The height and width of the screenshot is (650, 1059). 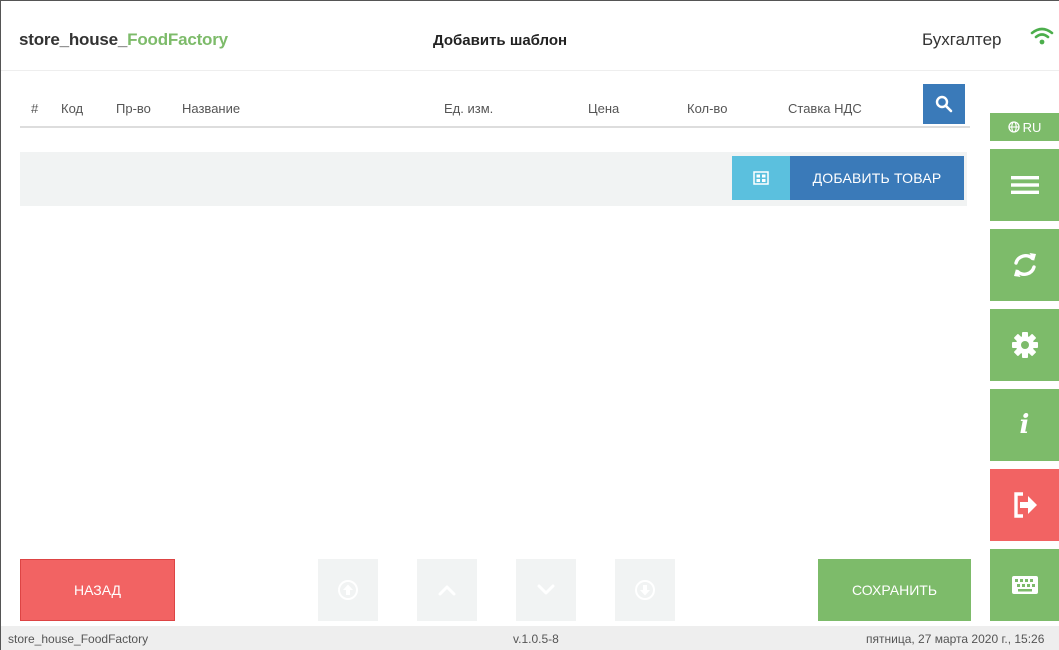 What do you see at coordinates (500, 40) in the screenshot?
I see `page-title: Добавить шаблон` at bounding box center [500, 40].